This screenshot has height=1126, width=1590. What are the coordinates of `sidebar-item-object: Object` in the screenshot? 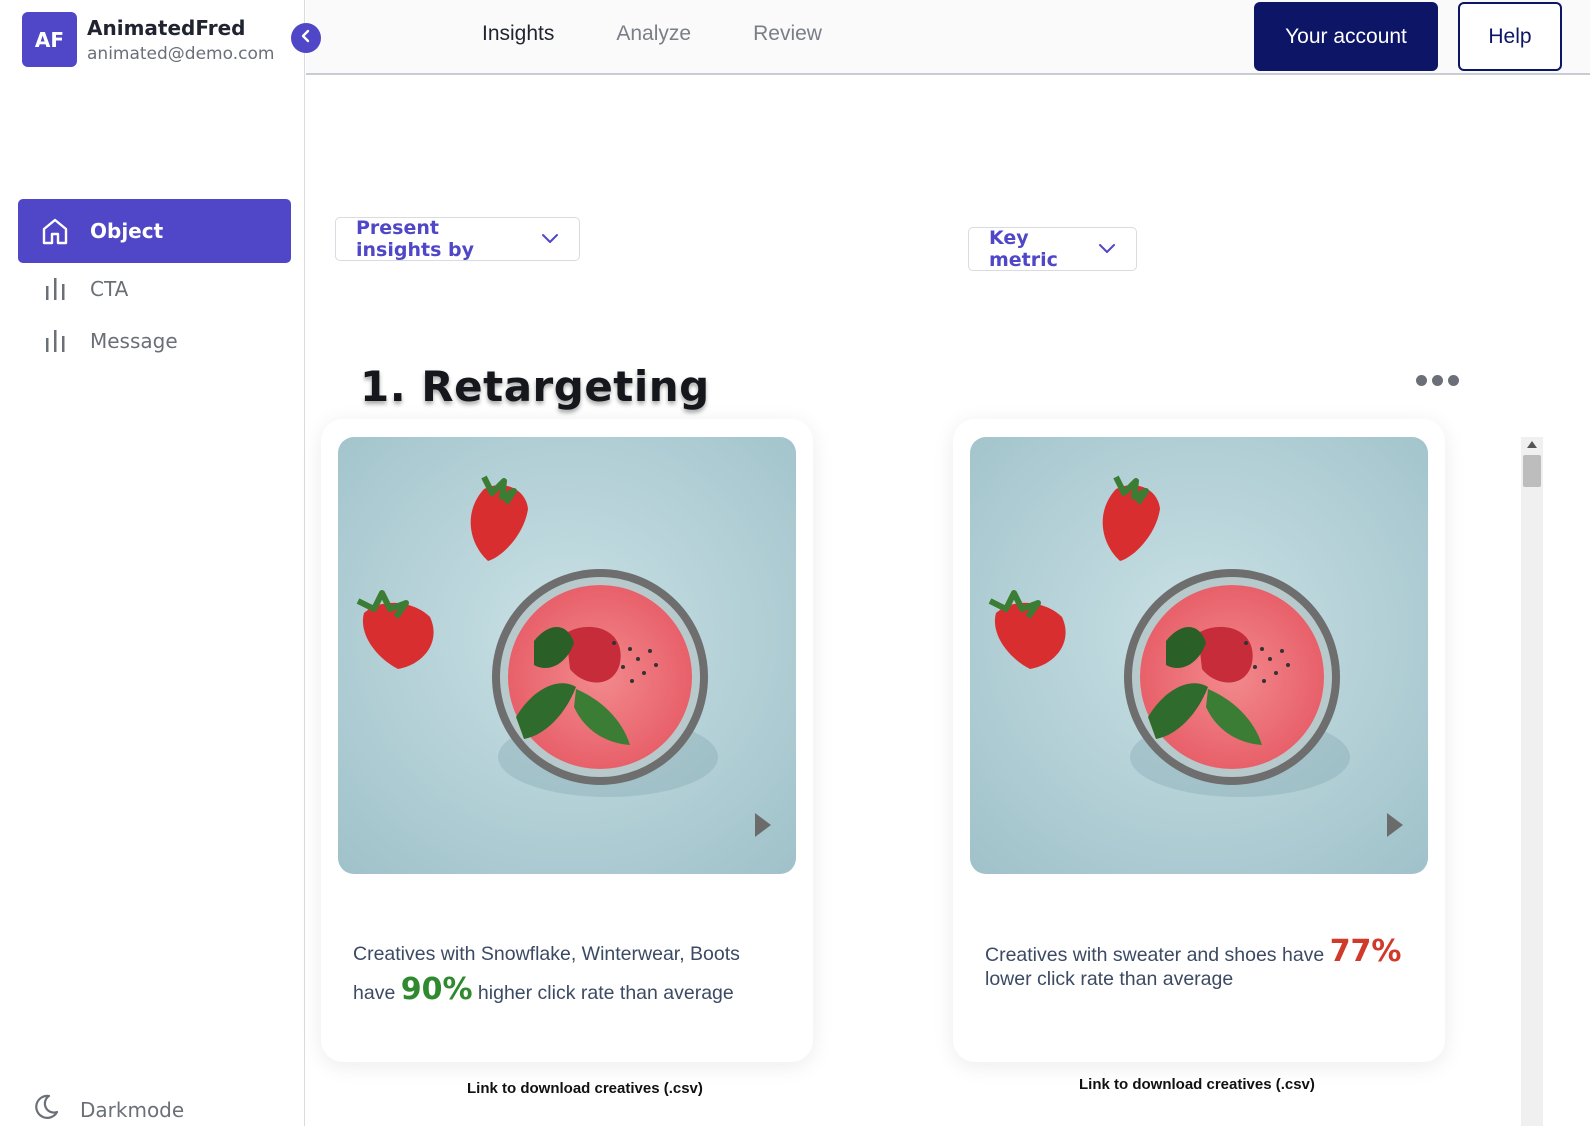 It's located at (154, 231).